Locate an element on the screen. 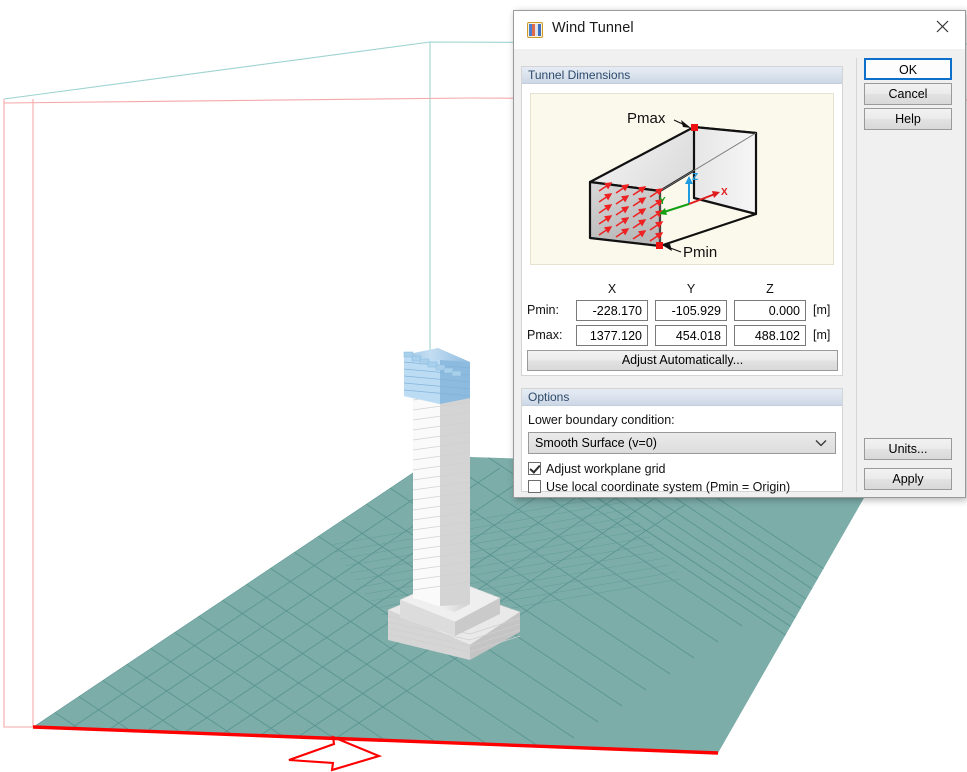 The image size is (967, 772). lower-boundary-label: Lower boundary condition: is located at coordinates (601, 420).